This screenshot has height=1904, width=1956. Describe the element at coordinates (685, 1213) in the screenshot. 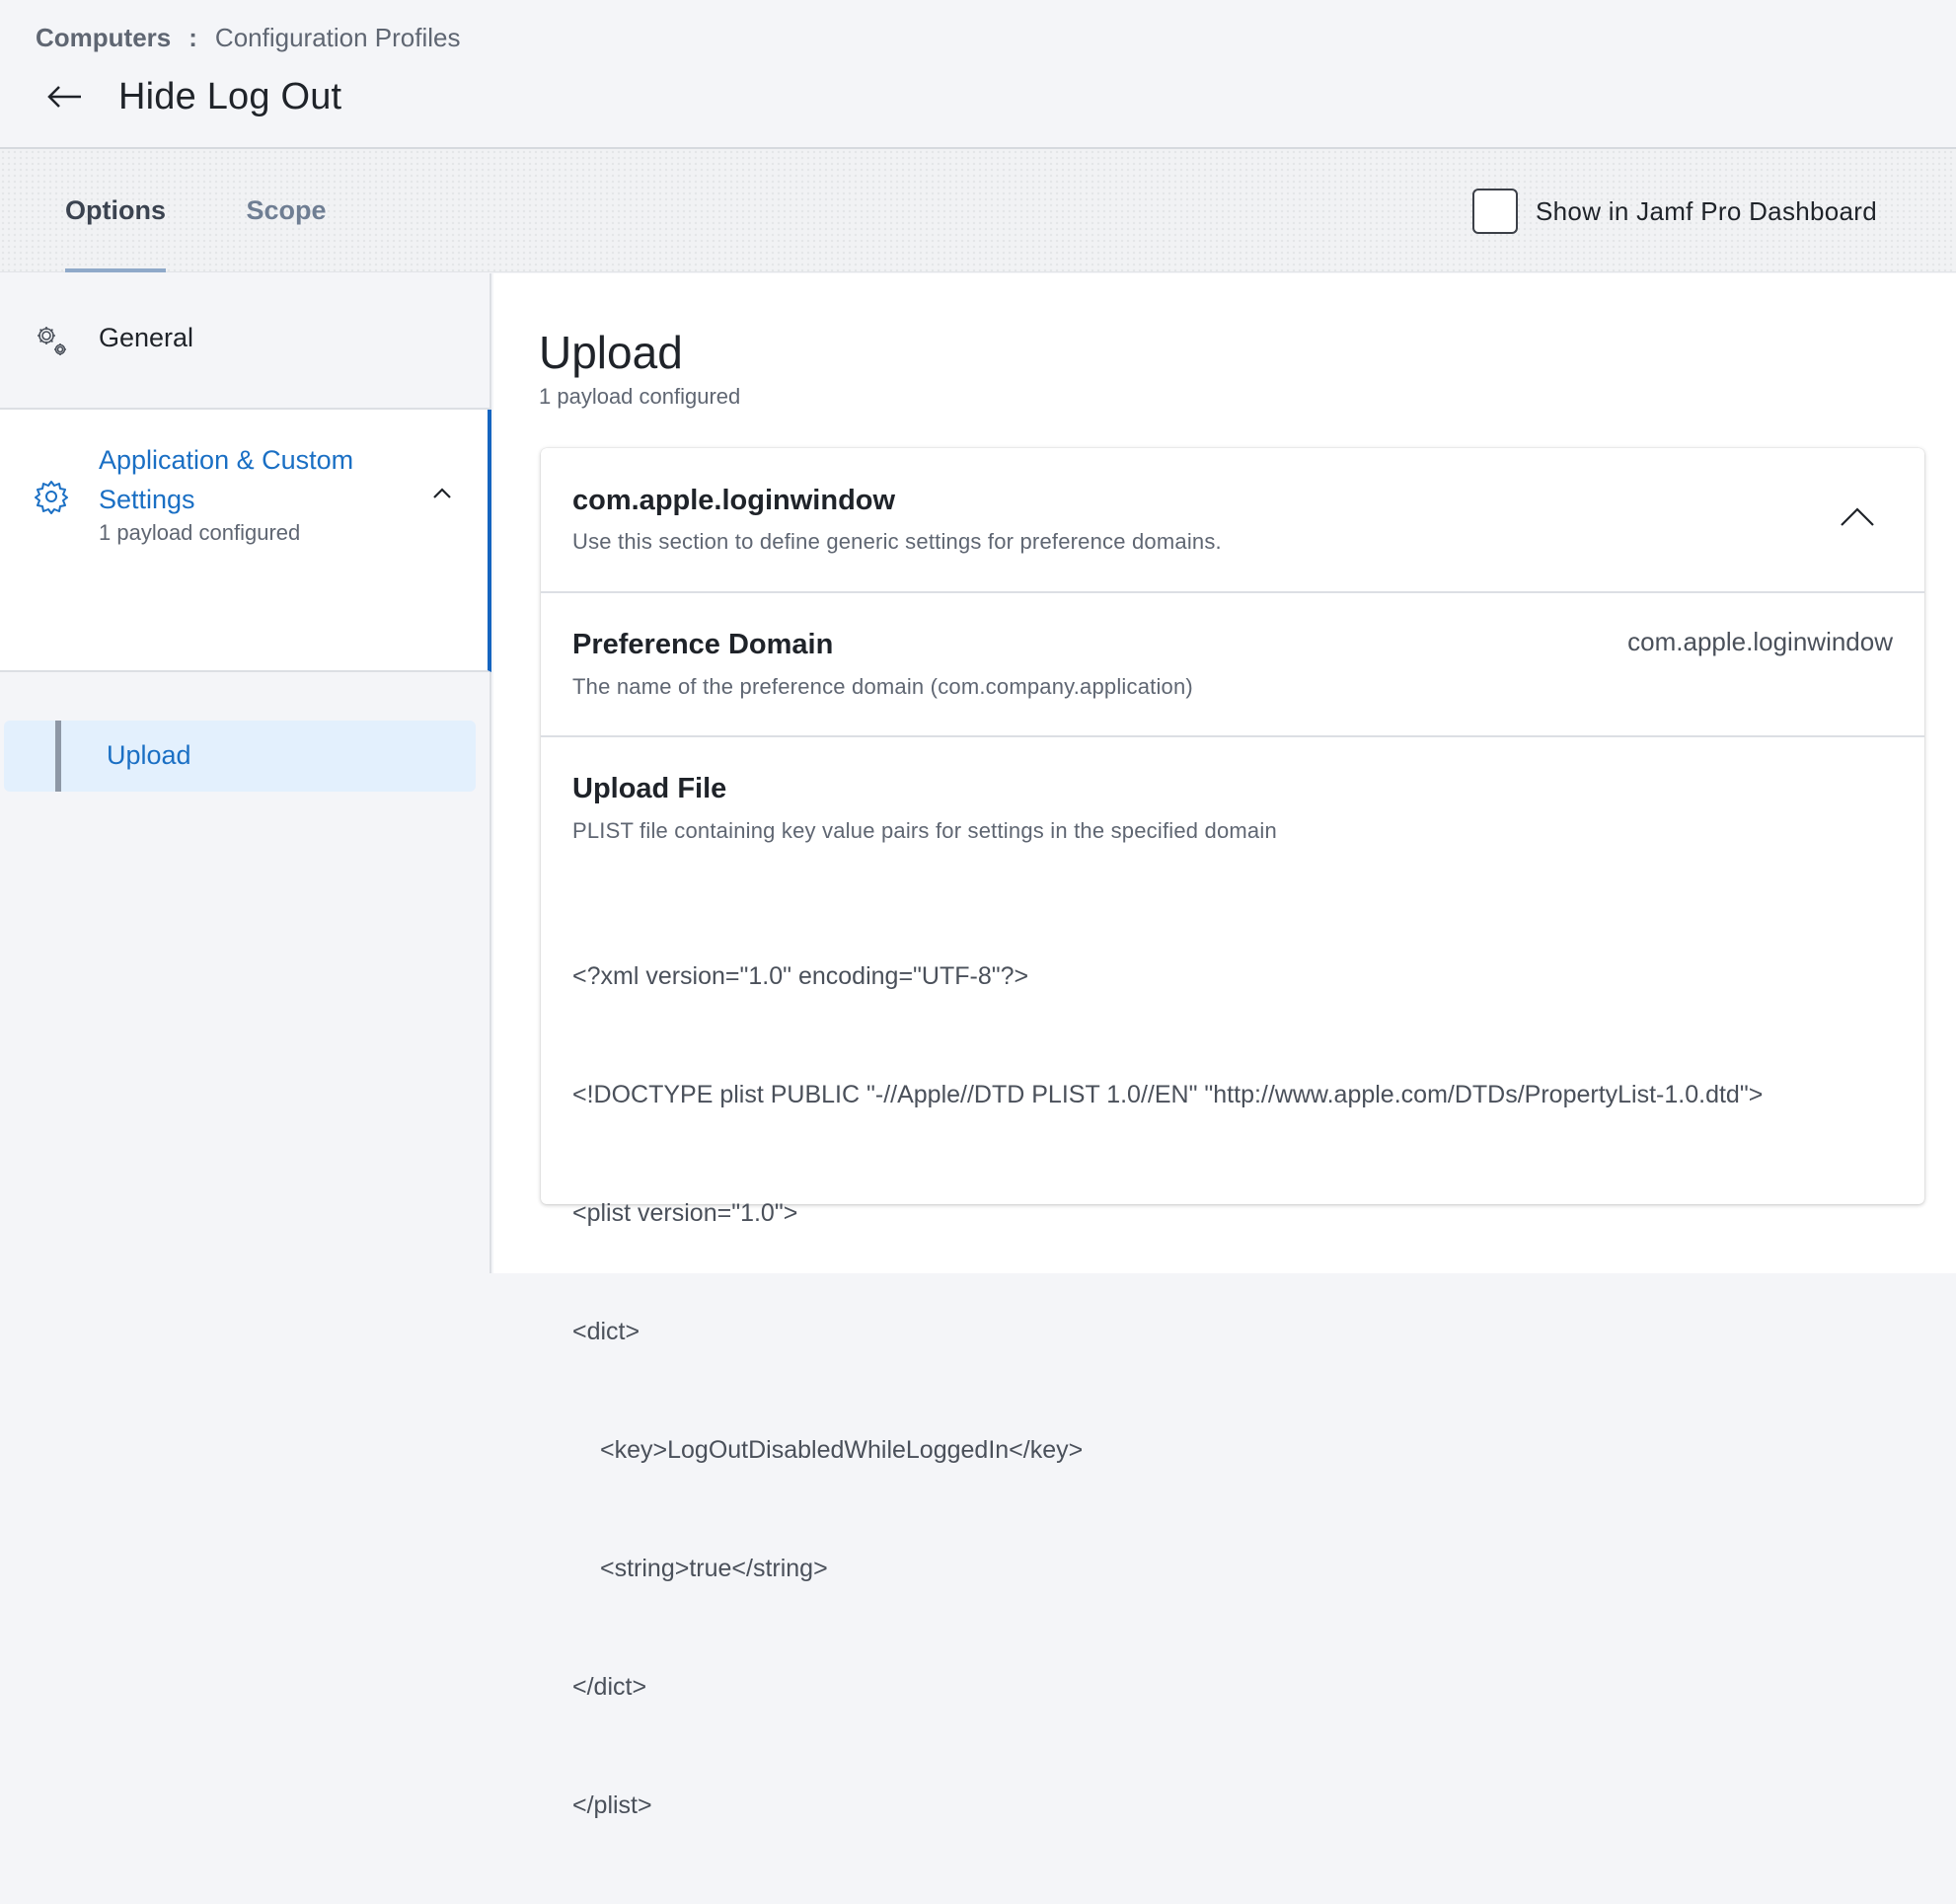

I see `plist-line: <plist version="1.0">` at that location.